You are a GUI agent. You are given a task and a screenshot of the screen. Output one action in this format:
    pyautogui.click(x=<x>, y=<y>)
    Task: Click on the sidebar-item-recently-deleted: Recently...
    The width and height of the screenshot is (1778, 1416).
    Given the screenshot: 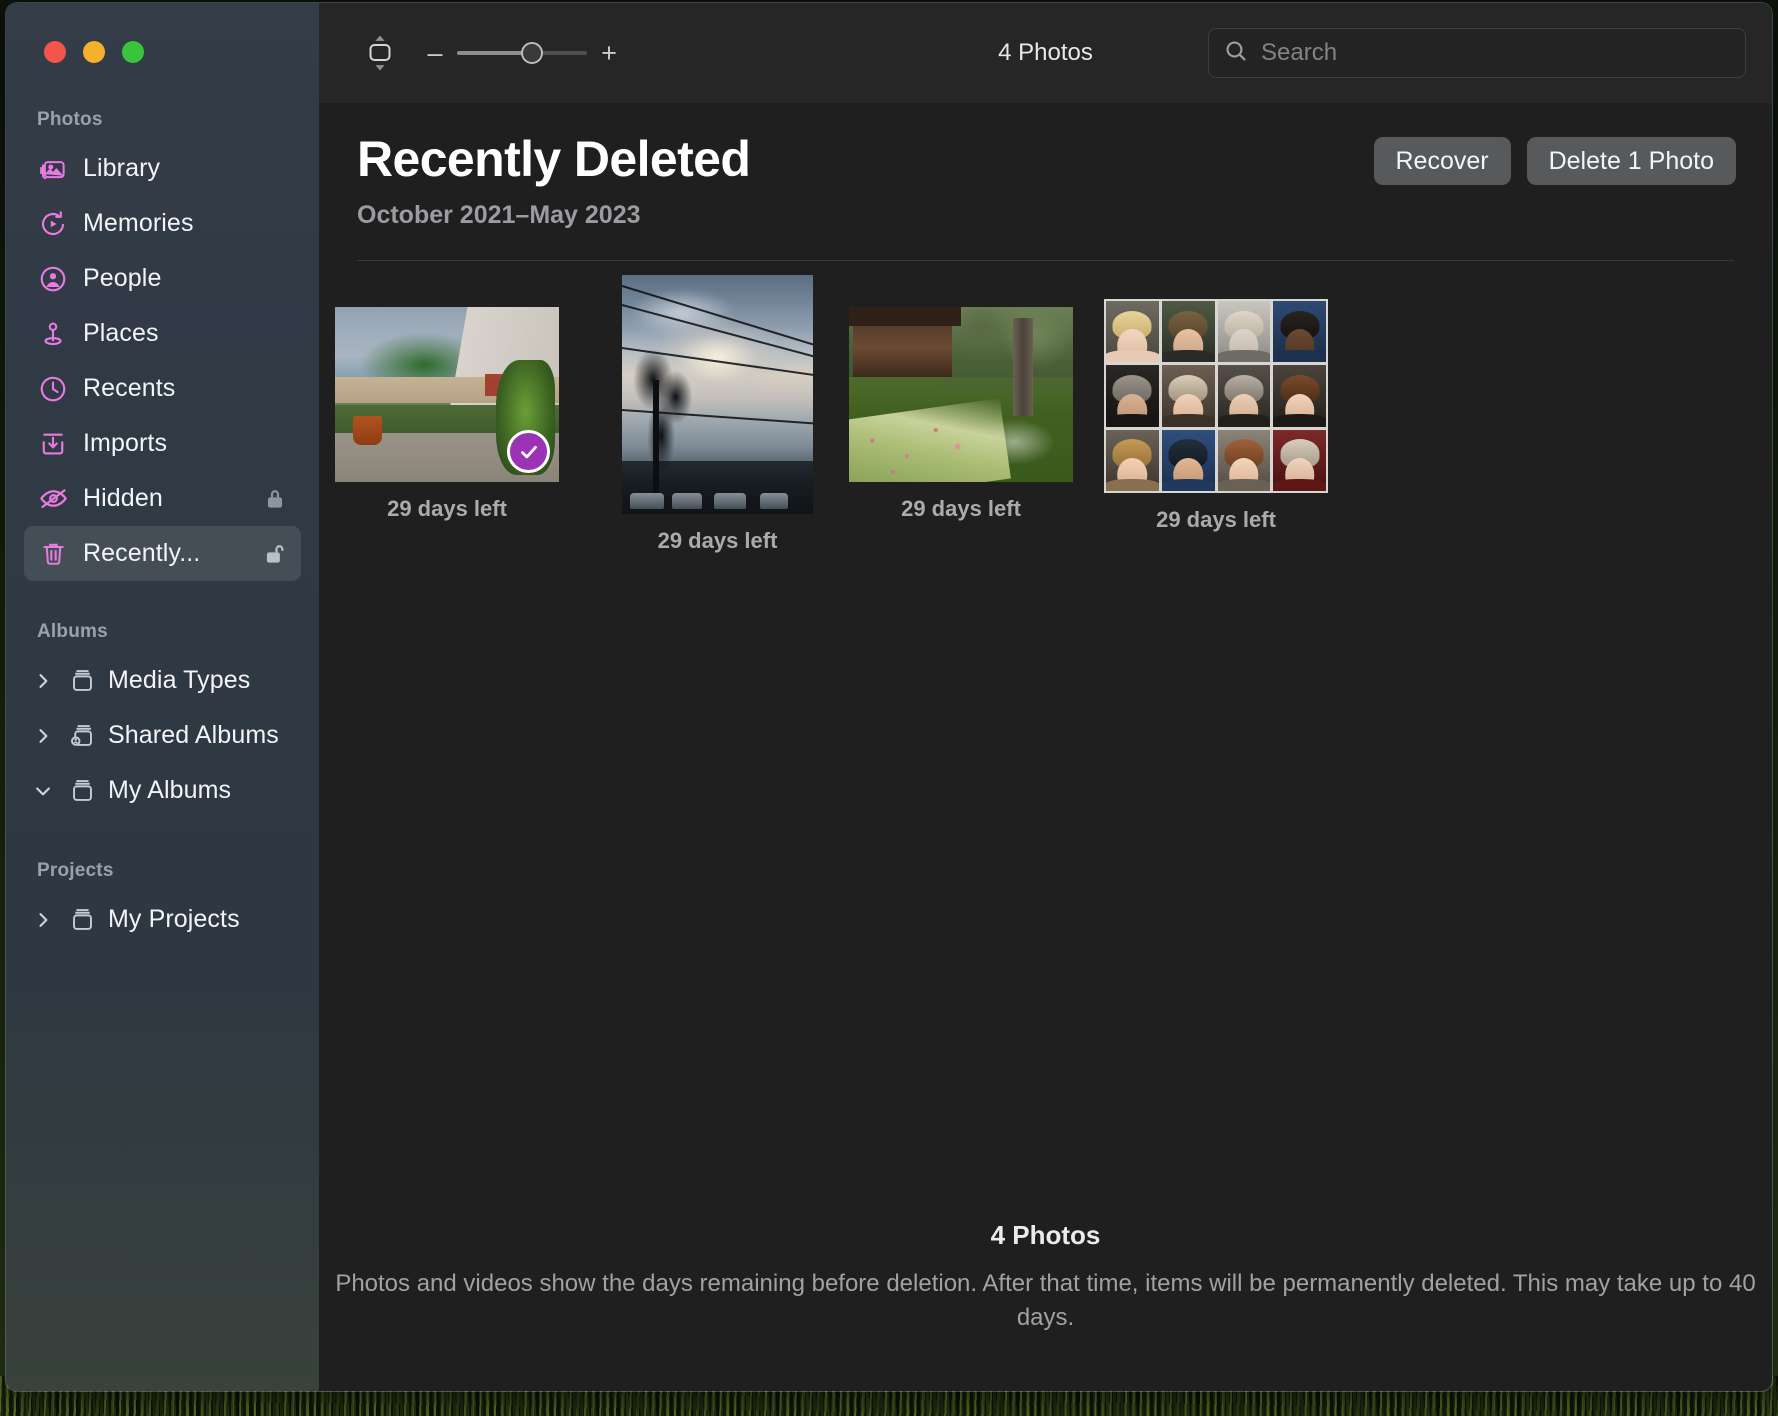 What is the action you would take?
    pyautogui.click(x=162, y=553)
    